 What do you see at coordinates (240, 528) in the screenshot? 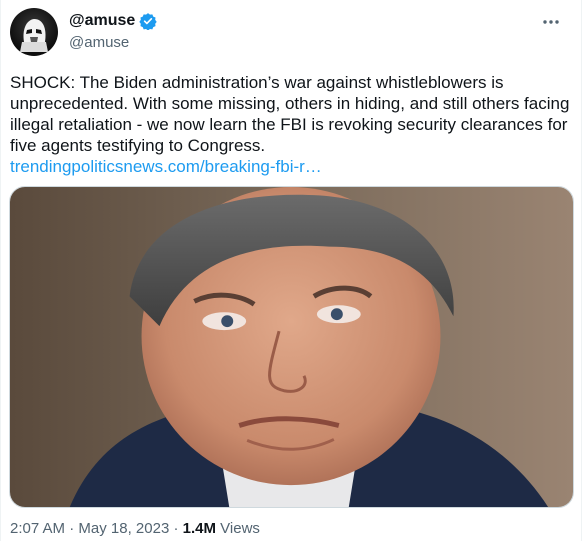
I see `views-label: Views` at bounding box center [240, 528].